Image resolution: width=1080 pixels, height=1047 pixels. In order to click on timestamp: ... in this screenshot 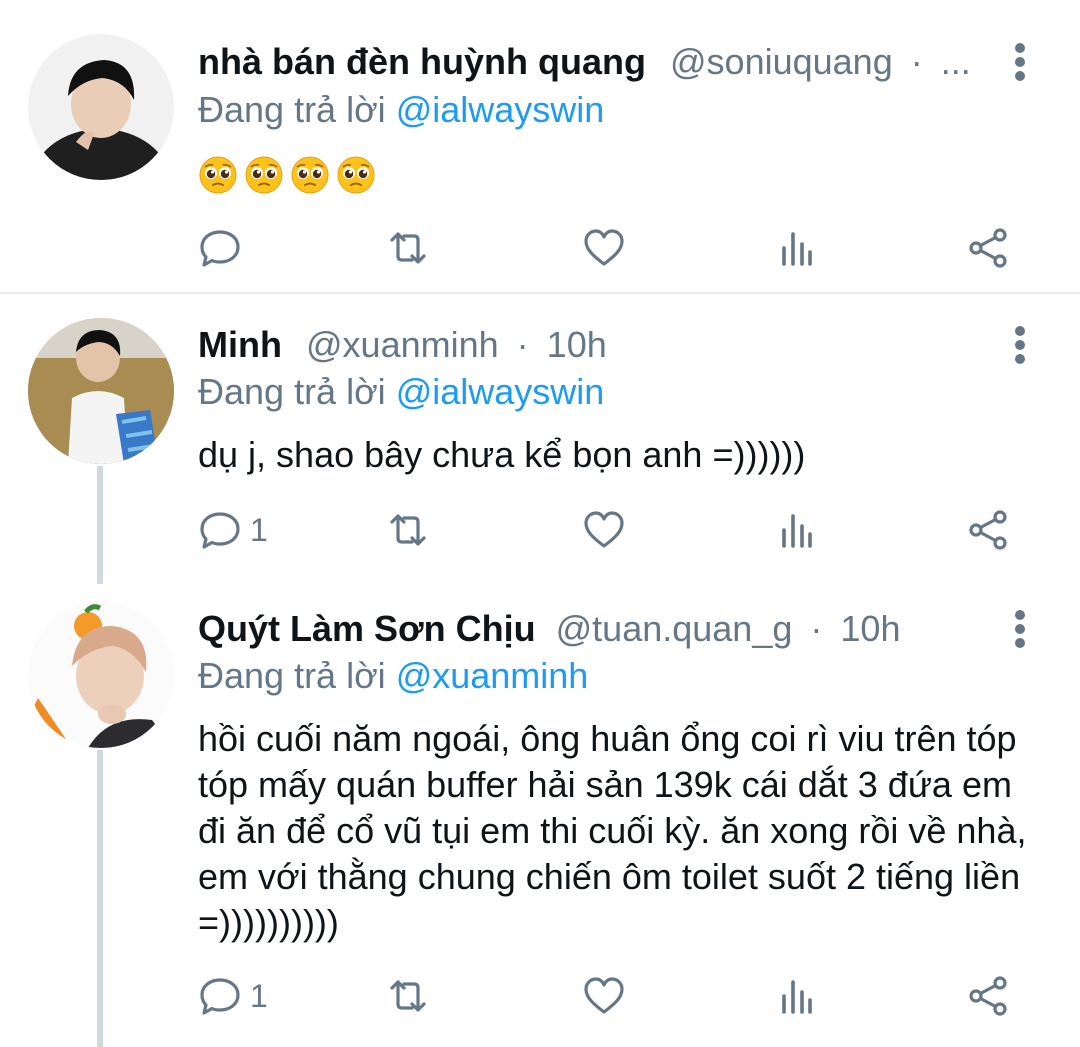, I will do `click(955, 61)`.